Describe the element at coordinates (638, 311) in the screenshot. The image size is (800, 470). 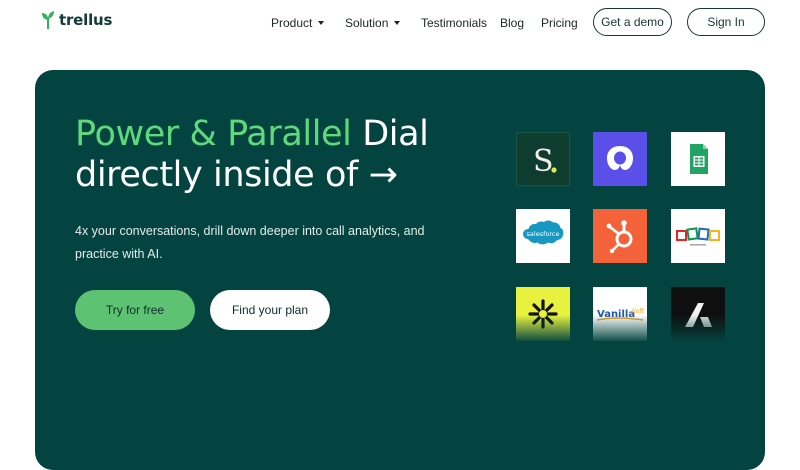
I see `vanillasoft-wordmark-suffix: Soft` at that location.